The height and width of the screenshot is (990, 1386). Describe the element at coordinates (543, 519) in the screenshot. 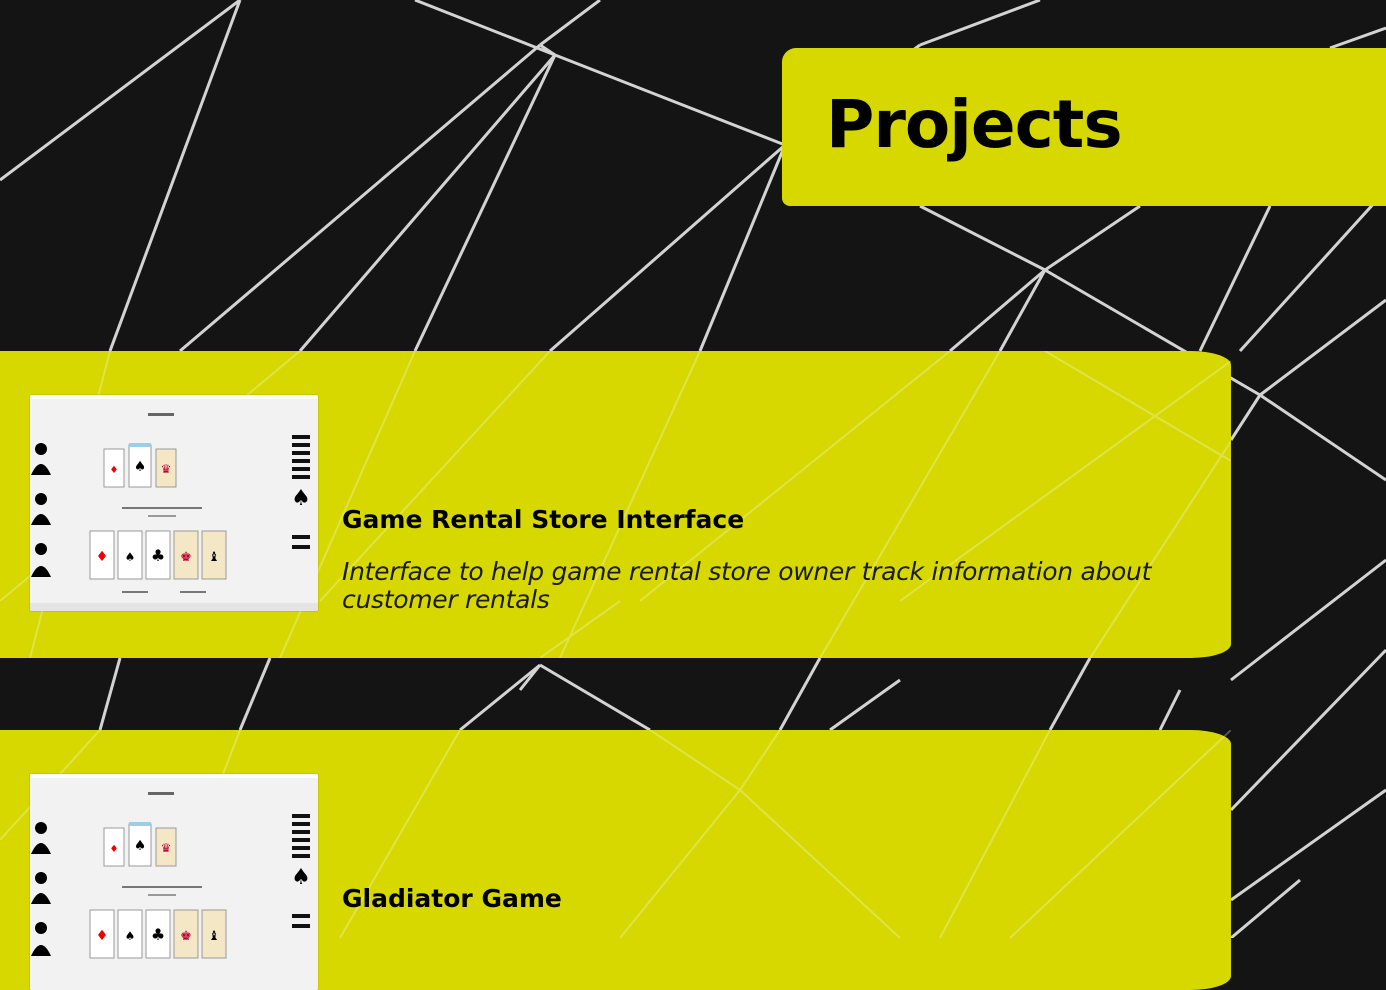

I see `project-title: Game Rental Store Interface` at that location.